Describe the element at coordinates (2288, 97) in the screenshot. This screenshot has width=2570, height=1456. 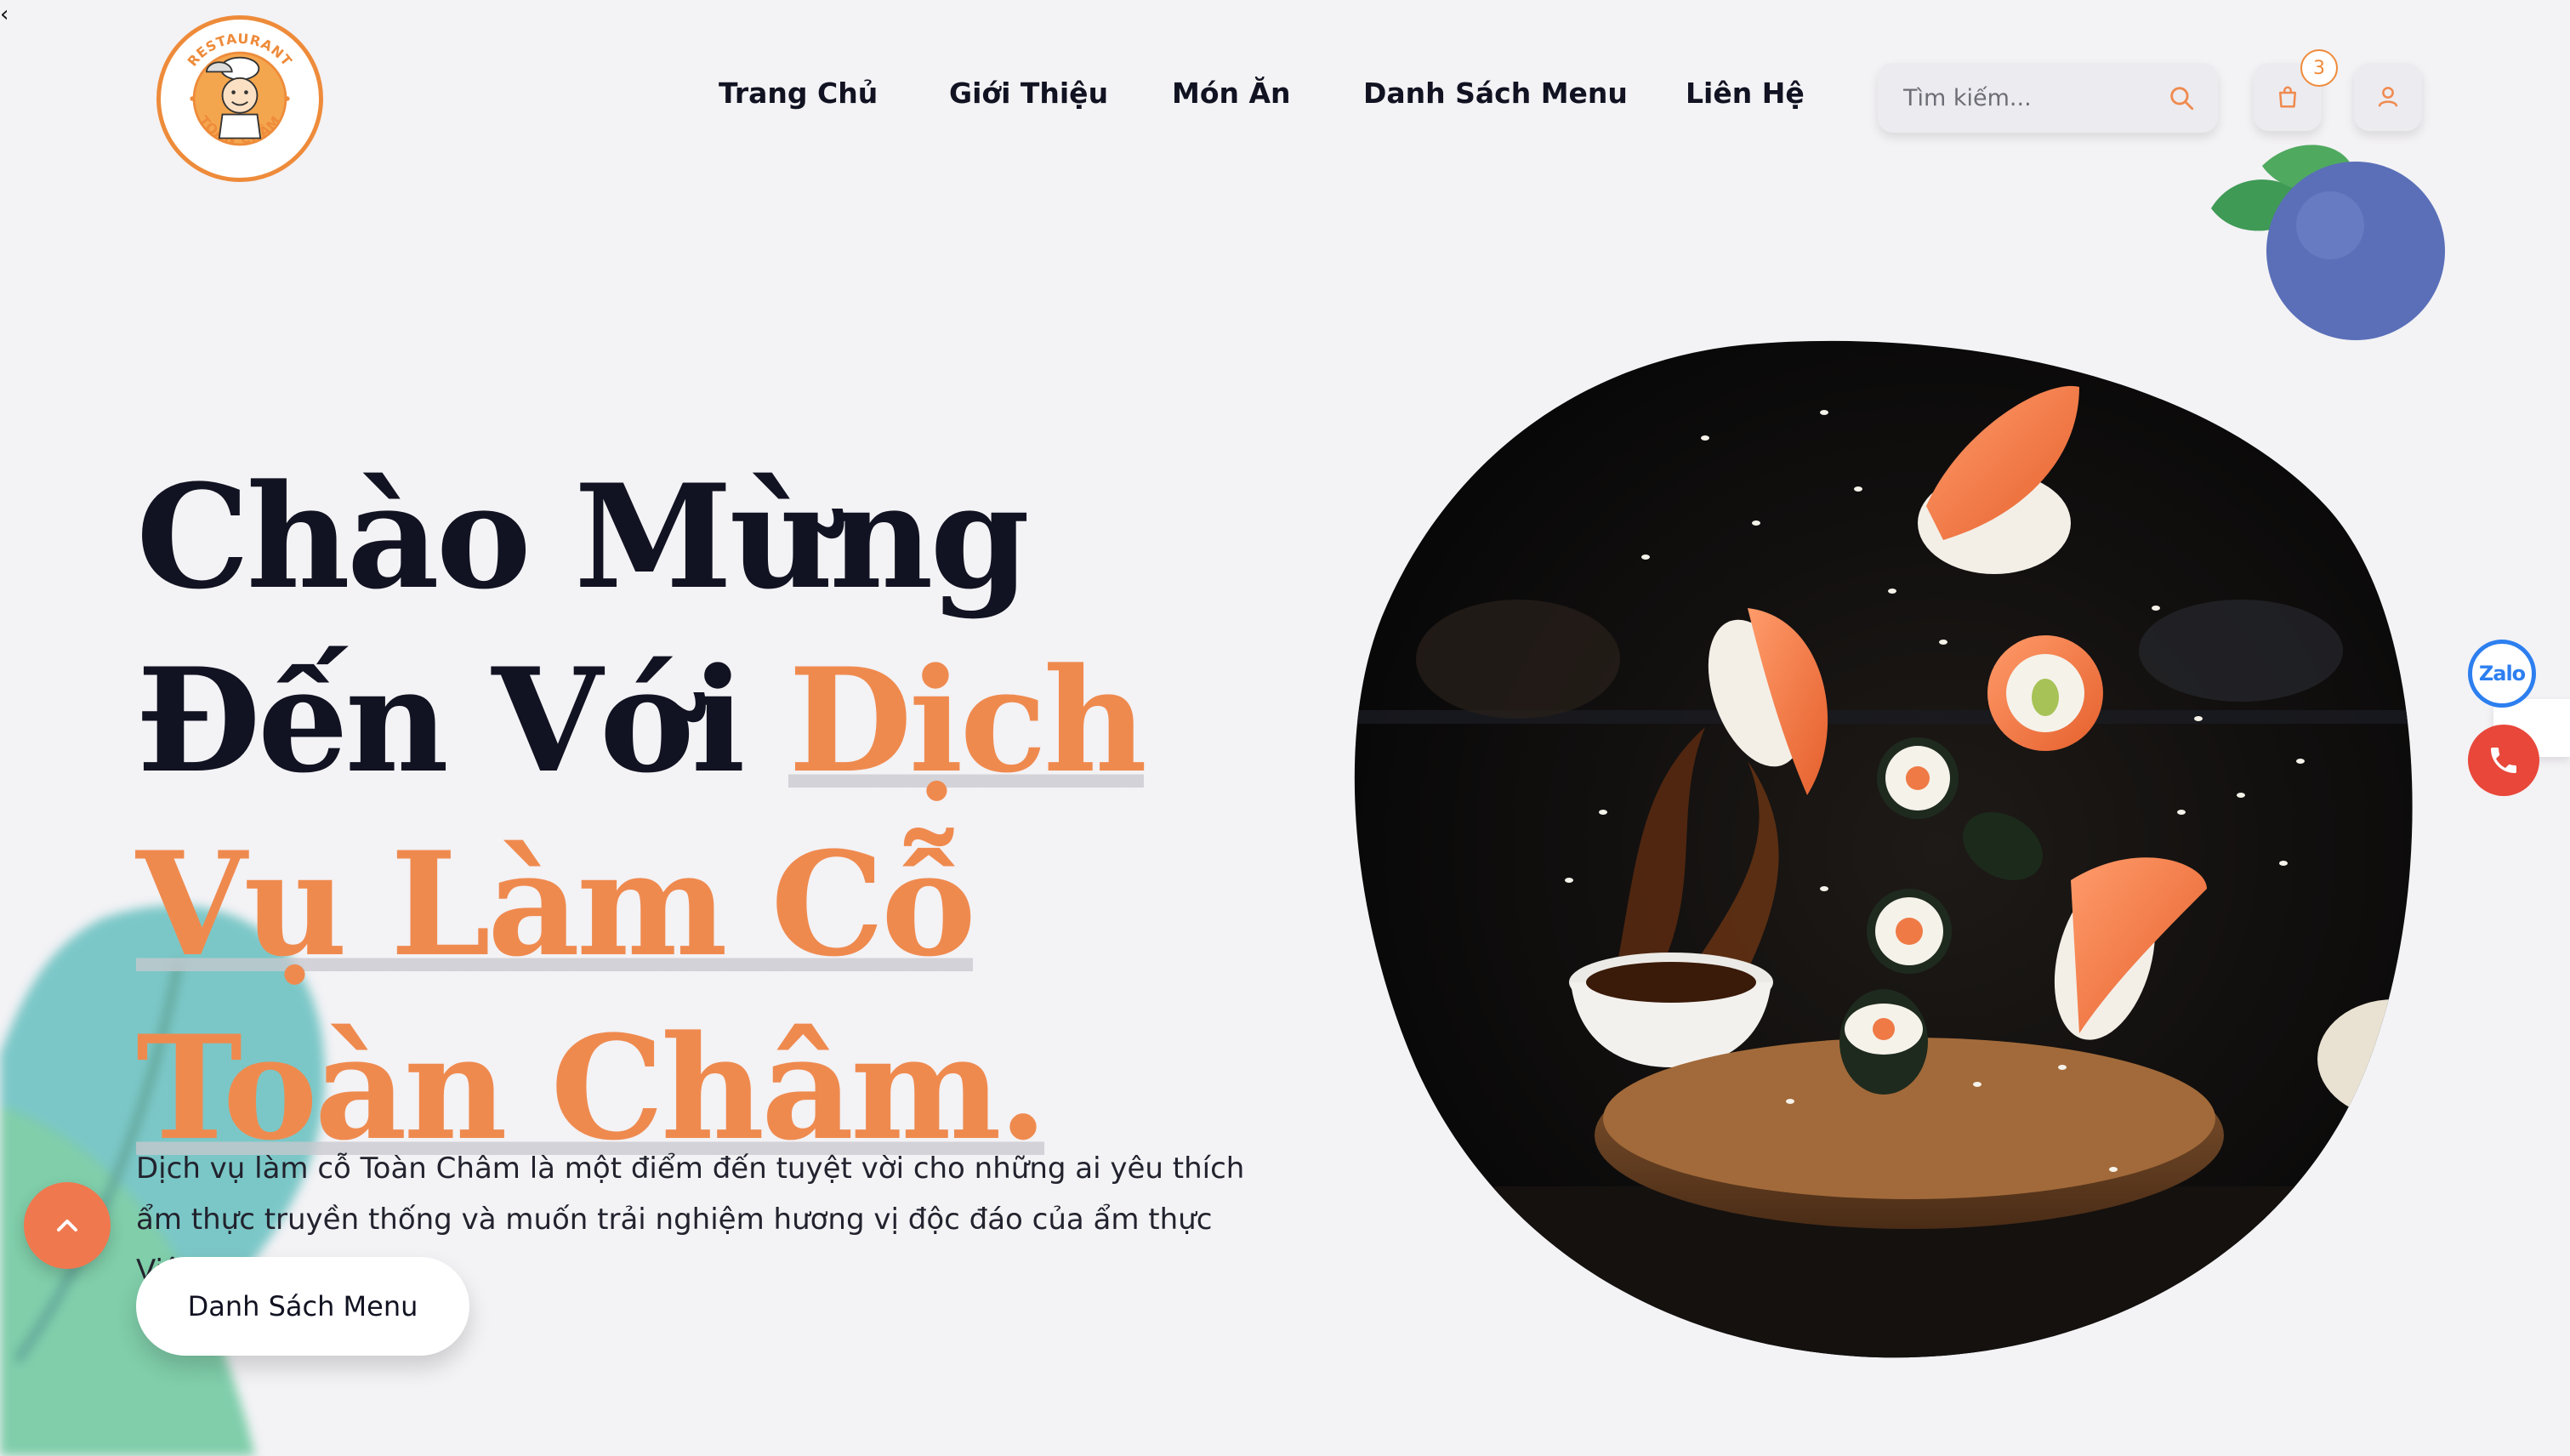
I see `shopping-bag-icon` at that location.